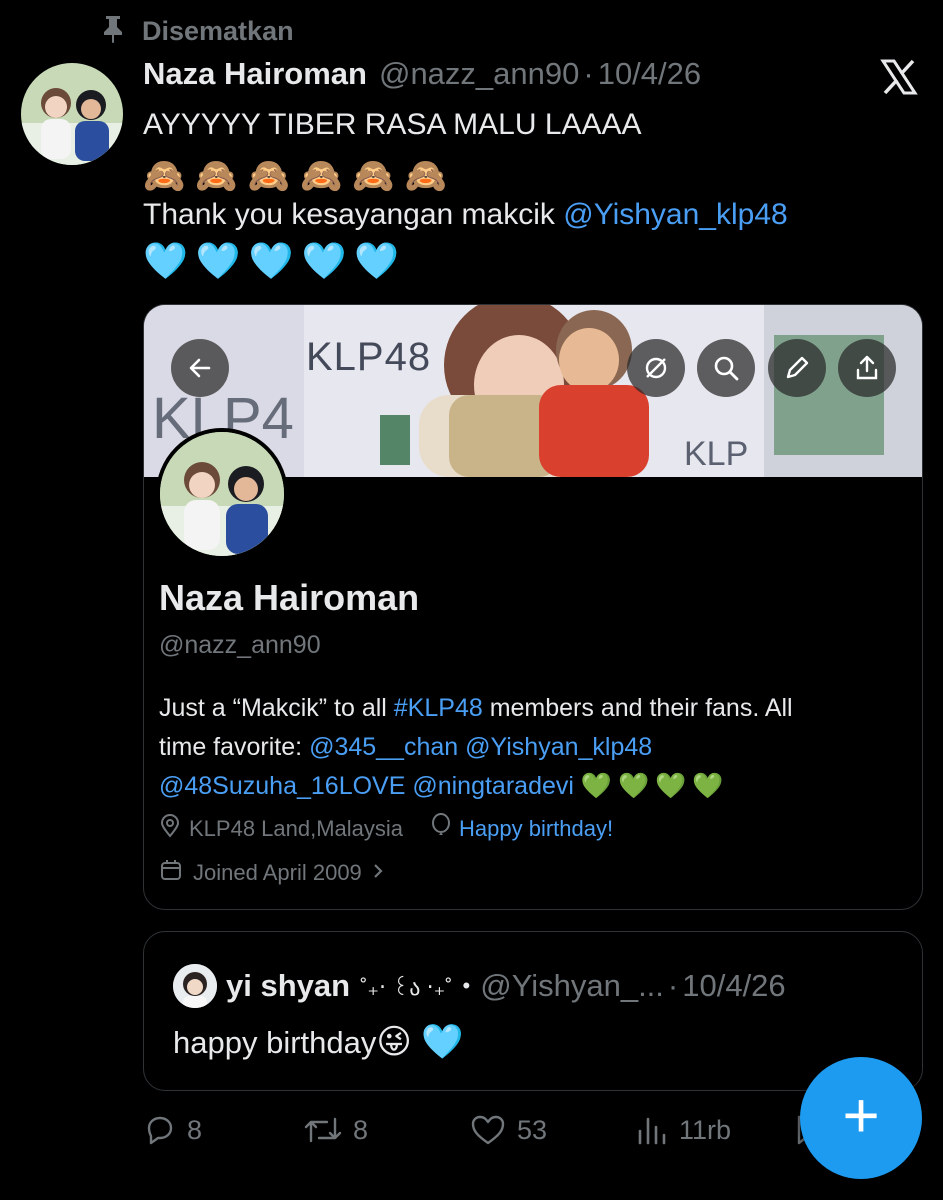  Describe the element at coordinates (222, 494) in the screenshot. I see `profile-avatar` at that location.